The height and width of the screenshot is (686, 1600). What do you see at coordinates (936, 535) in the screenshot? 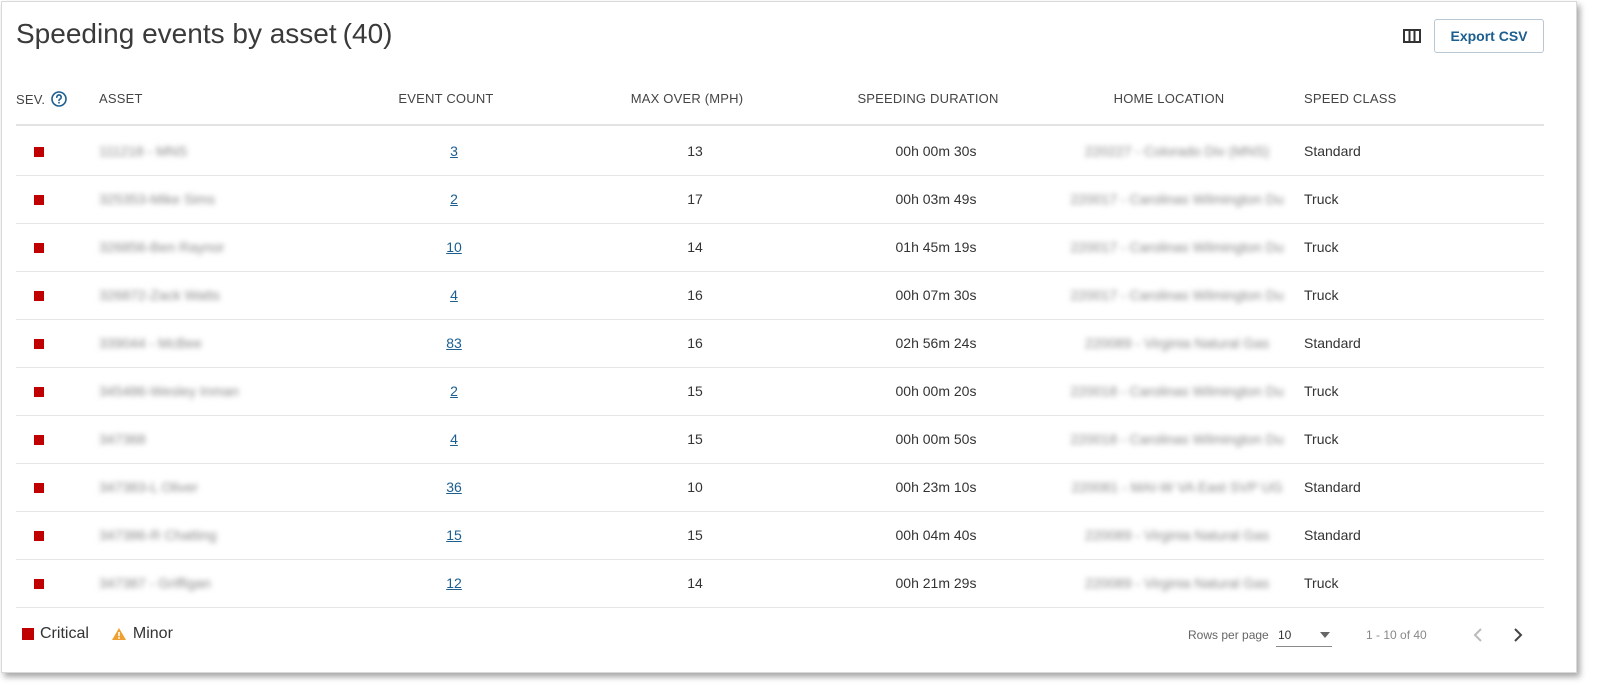
I see `speeding-duration-value: 00h 04m 40s` at bounding box center [936, 535].